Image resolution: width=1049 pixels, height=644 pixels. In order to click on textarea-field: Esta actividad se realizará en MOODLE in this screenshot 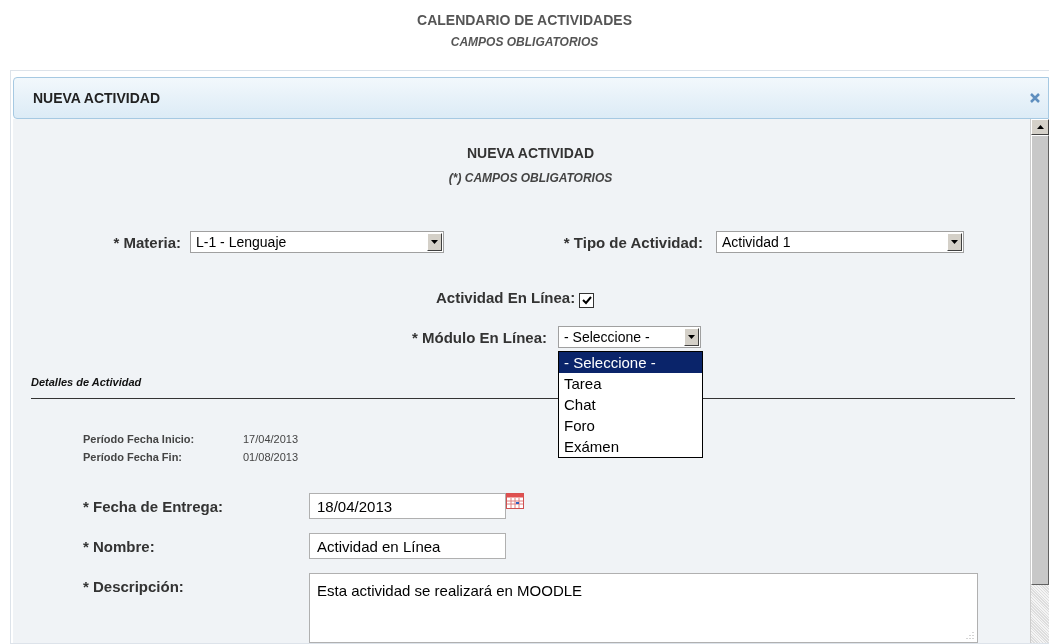, I will do `click(643, 608)`.